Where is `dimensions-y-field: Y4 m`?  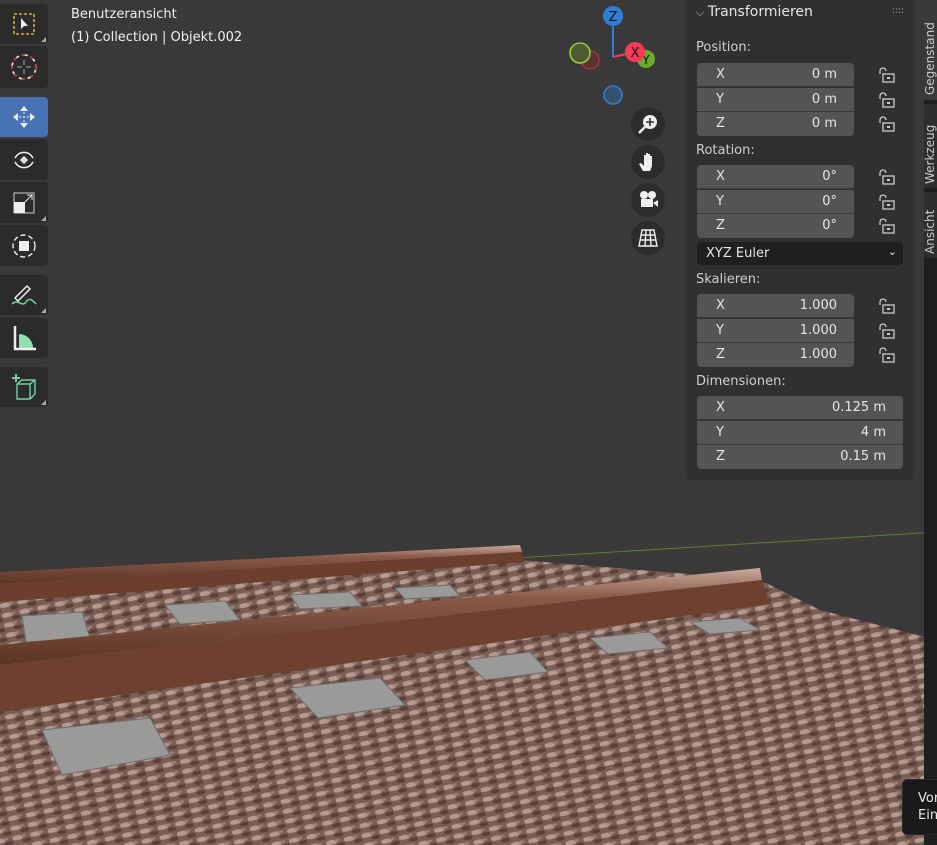 dimensions-y-field: Y4 m is located at coordinates (800, 432).